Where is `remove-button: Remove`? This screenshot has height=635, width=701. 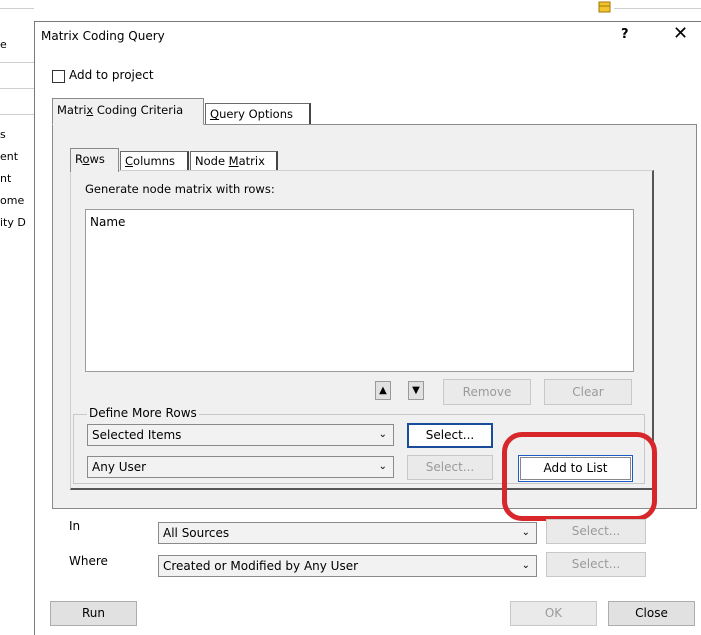
remove-button: Remove is located at coordinates (487, 392).